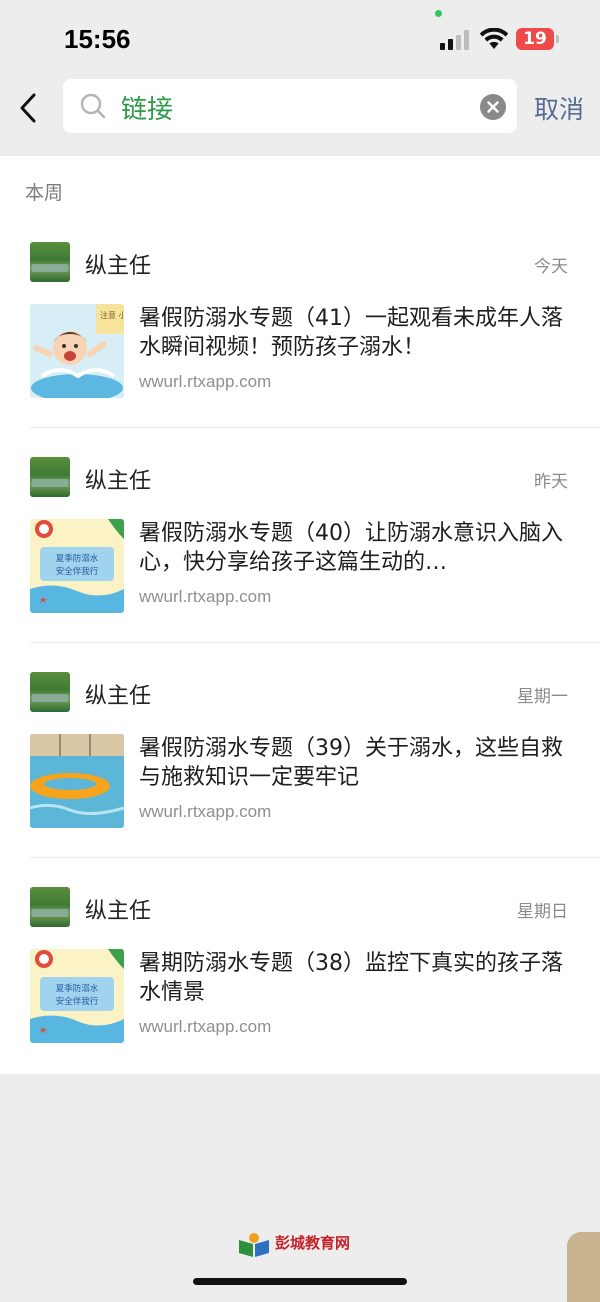 Image resolution: width=600 pixels, height=1302 pixels. I want to click on pool-float-photo, so click(77, 781).